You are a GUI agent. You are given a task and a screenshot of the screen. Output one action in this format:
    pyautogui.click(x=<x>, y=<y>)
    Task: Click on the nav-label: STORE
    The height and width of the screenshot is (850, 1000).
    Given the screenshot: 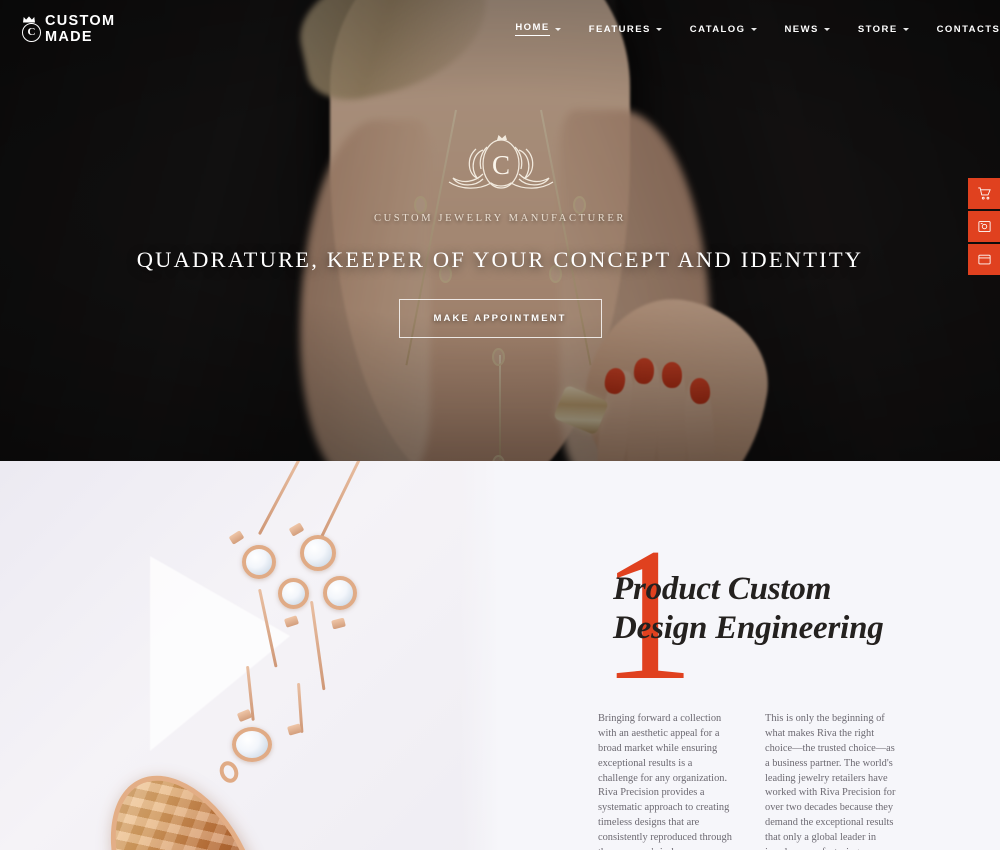 What is the action you would take?
    pyautogui.click(x=877, y=29)
    